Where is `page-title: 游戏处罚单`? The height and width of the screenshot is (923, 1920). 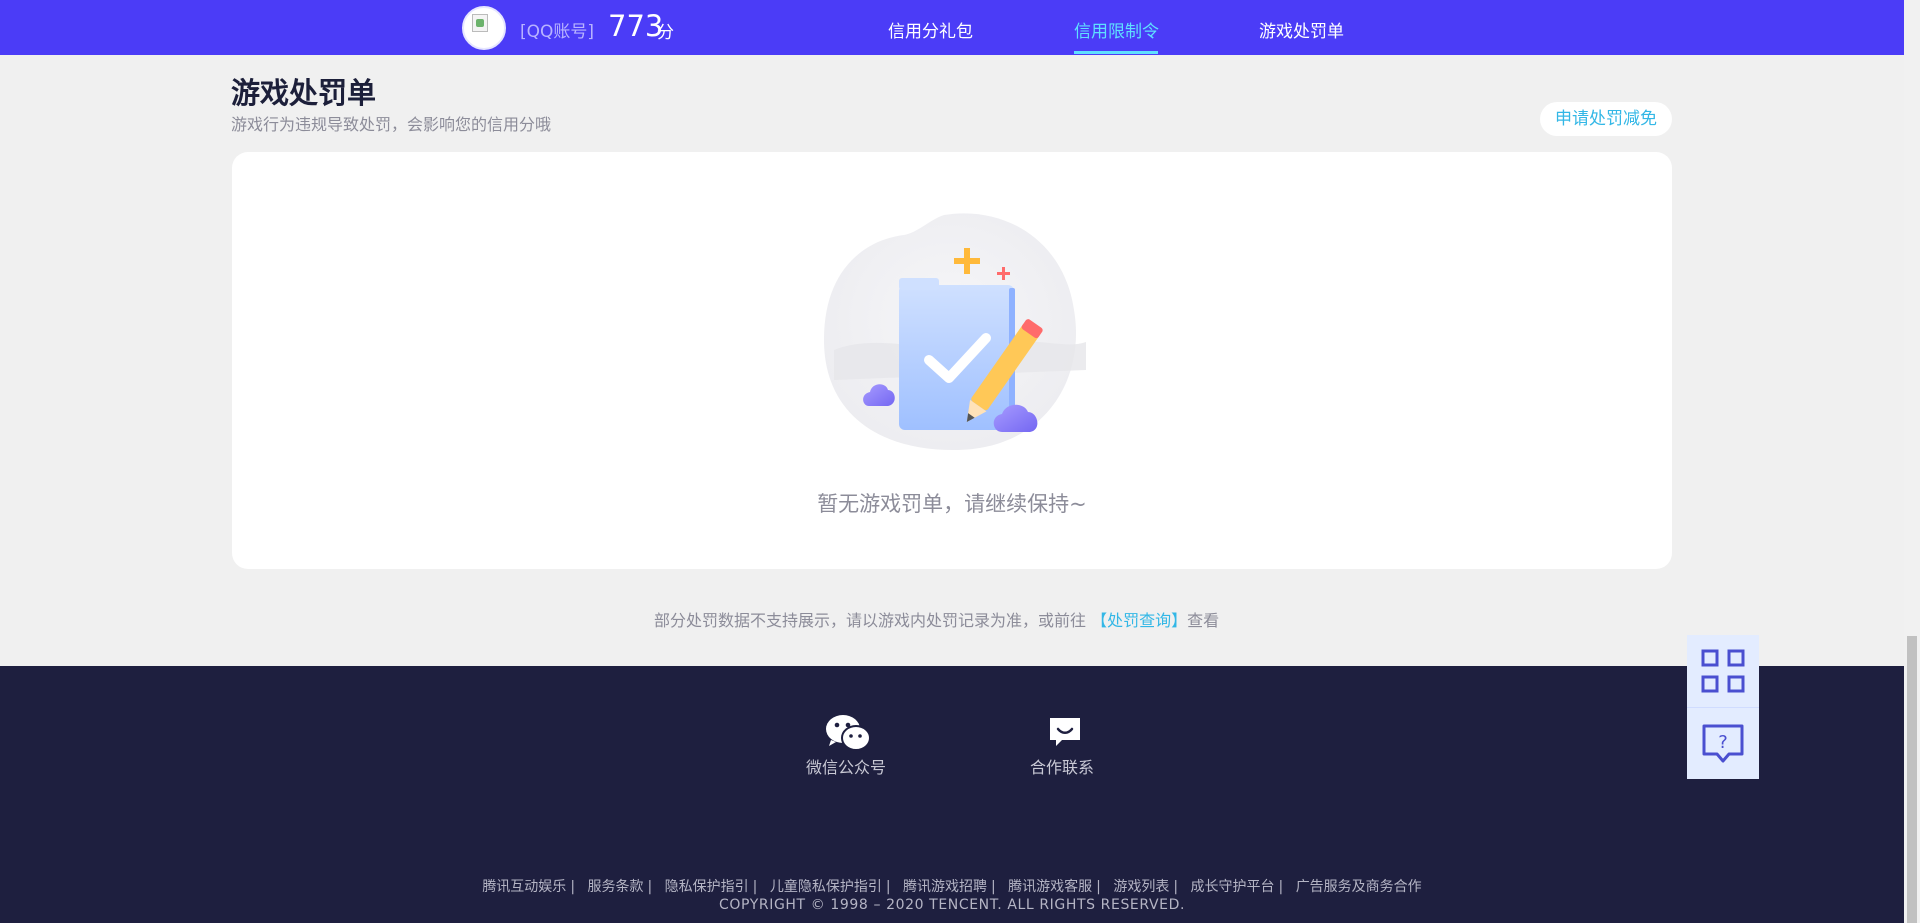 page-title: 游戏处罚单 is located at coordinates (304, 93).